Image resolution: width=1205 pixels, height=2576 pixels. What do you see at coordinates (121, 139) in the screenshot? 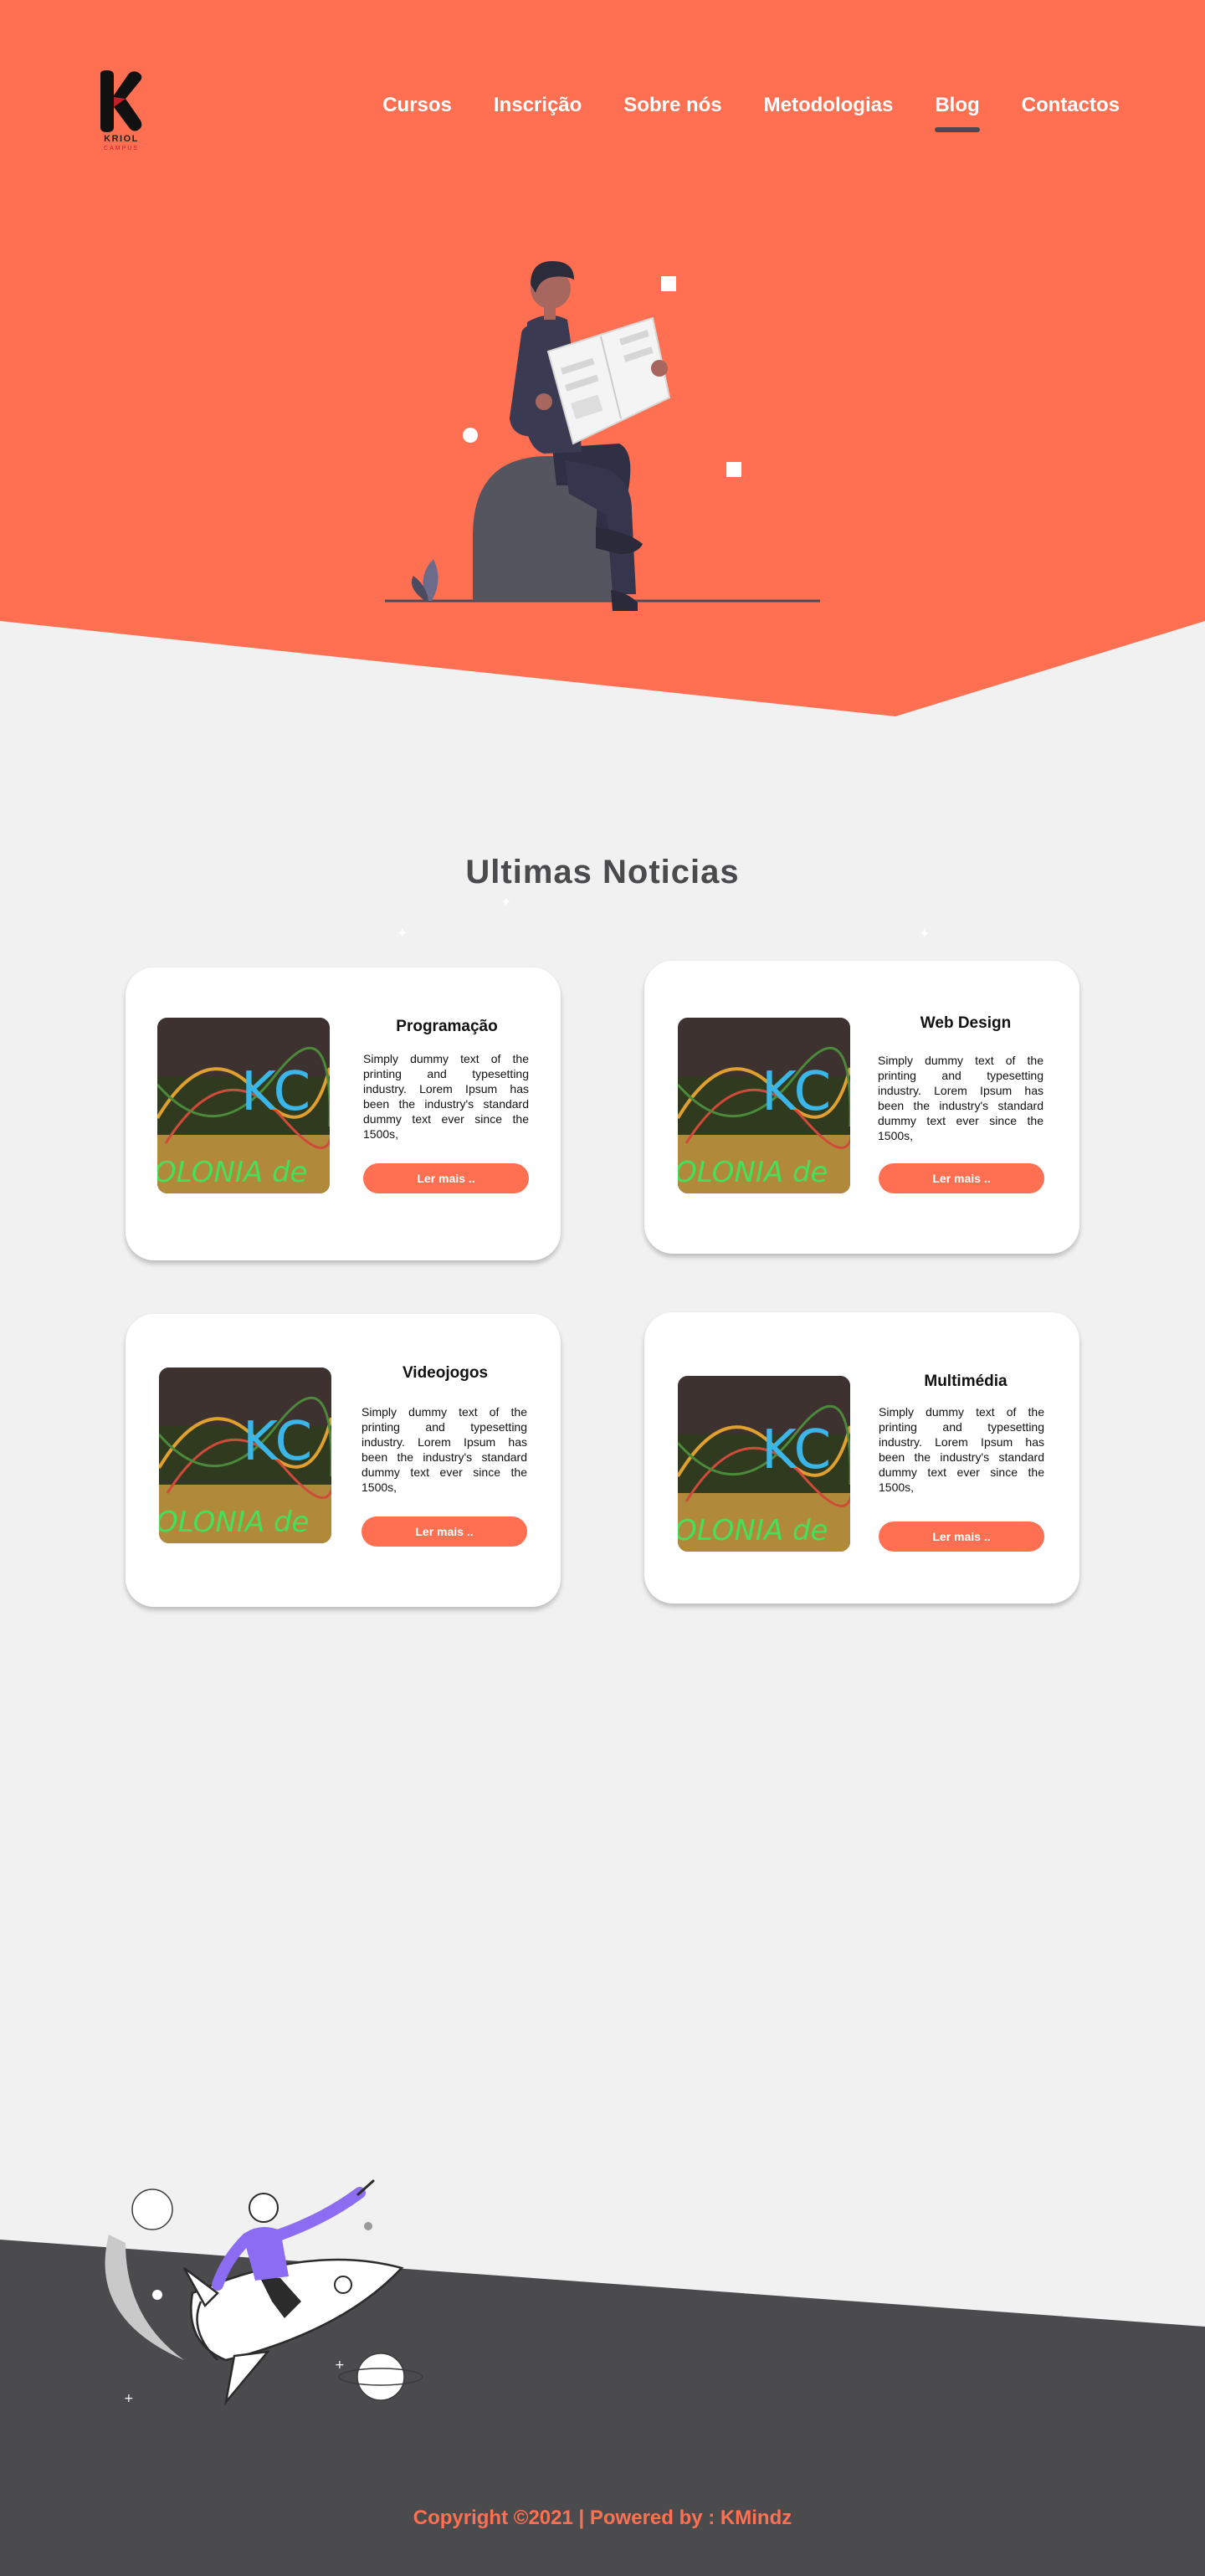
I see `logo-wordmark: KRIOL` at bounding box center [121, 139].